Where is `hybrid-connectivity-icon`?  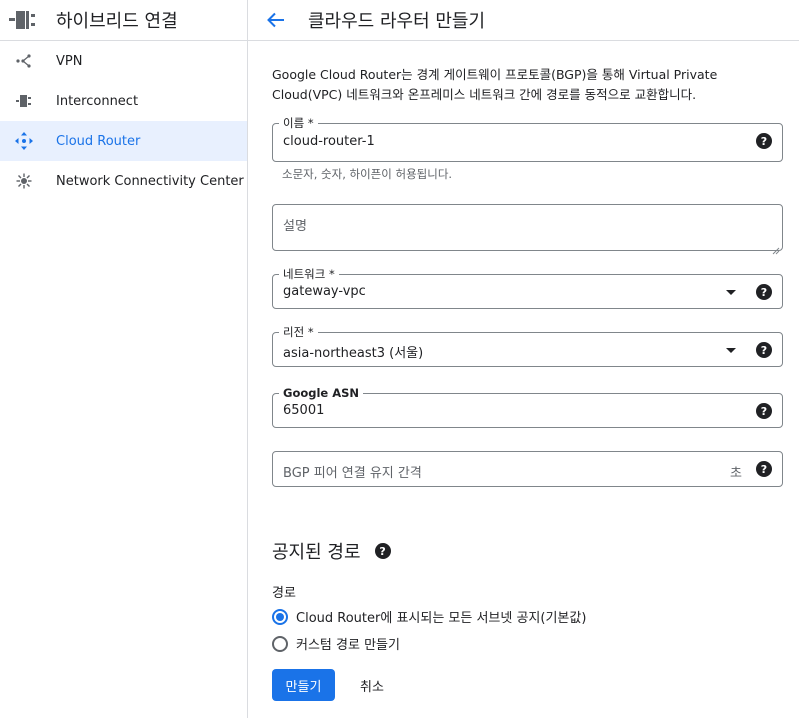
hybrid-connectivity-icon is located at coordinates (24, 20).